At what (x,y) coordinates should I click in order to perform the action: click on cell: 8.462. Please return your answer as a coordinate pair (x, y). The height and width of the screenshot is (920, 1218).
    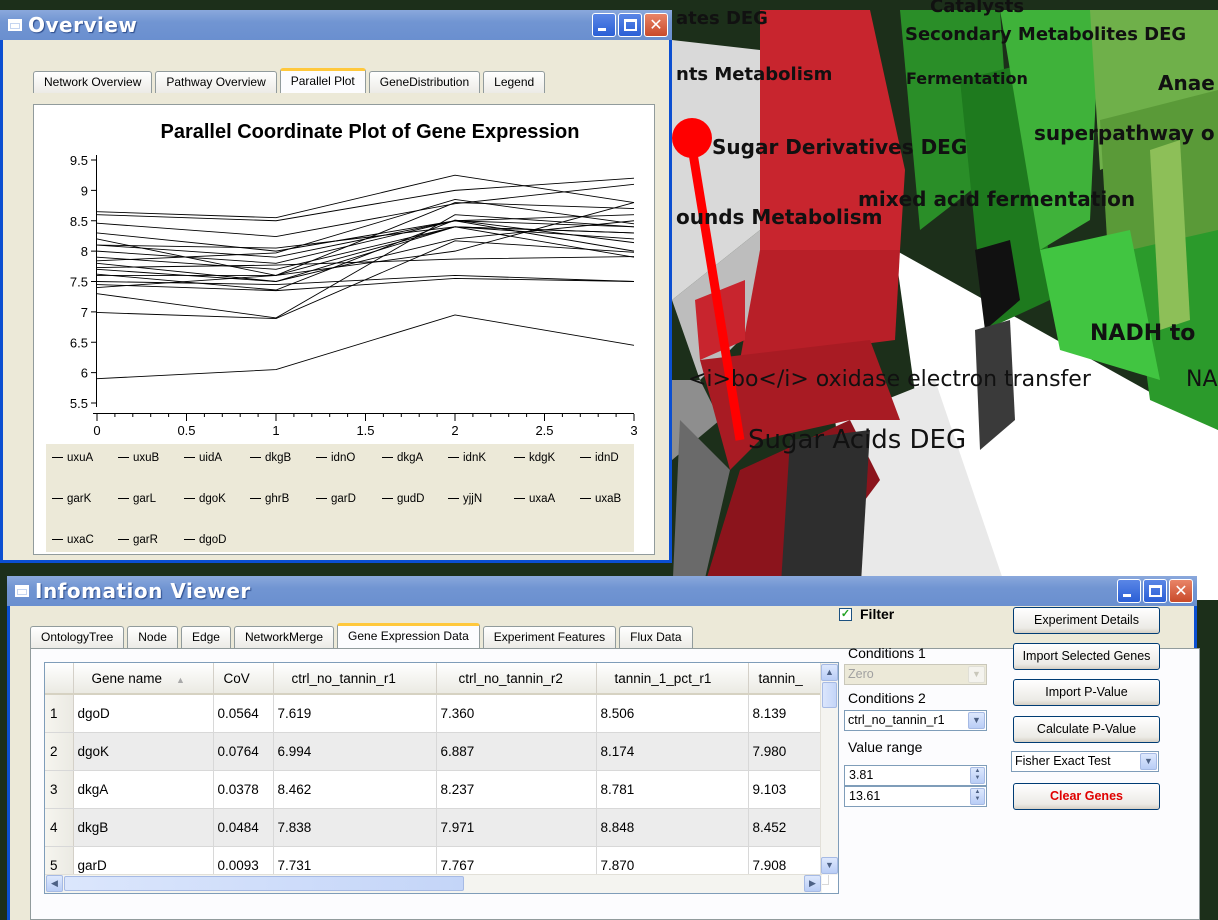
    Looking at the image, I should click on (355, 789).